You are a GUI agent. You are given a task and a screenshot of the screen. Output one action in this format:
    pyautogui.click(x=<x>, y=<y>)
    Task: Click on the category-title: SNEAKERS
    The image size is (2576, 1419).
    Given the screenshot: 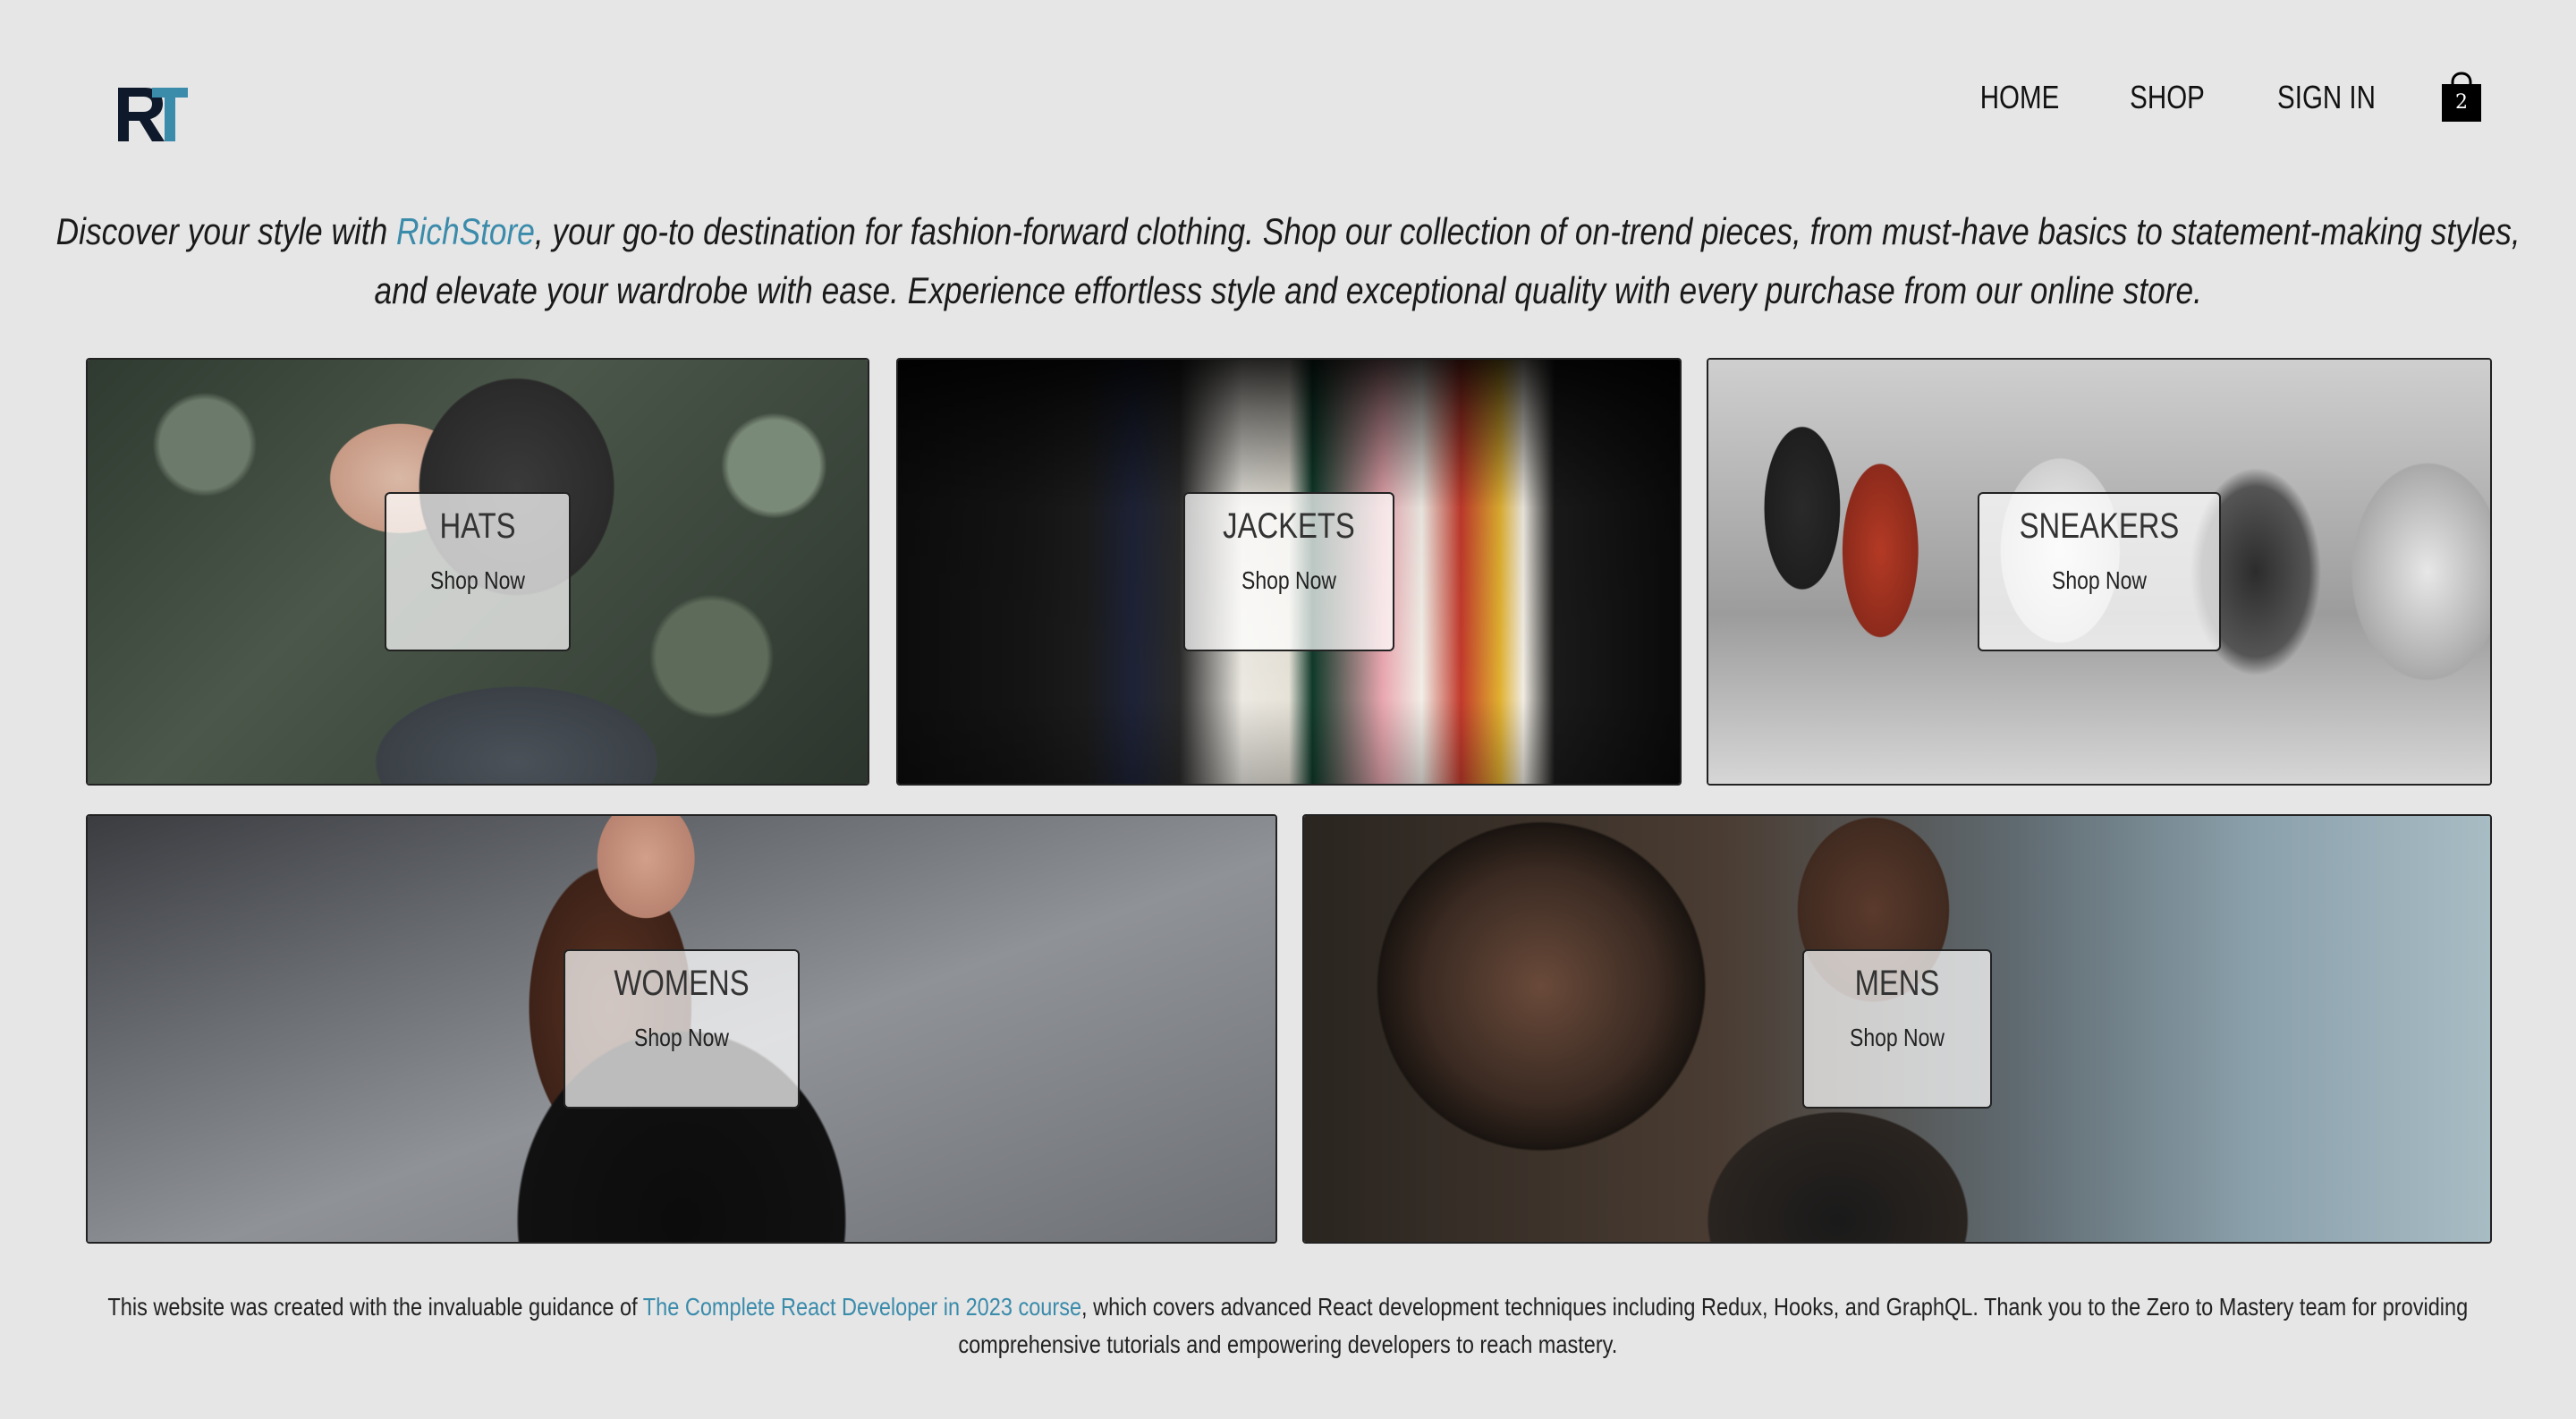 What is the action you would take?
    pyautogui.click(x=2099, y=526)
    